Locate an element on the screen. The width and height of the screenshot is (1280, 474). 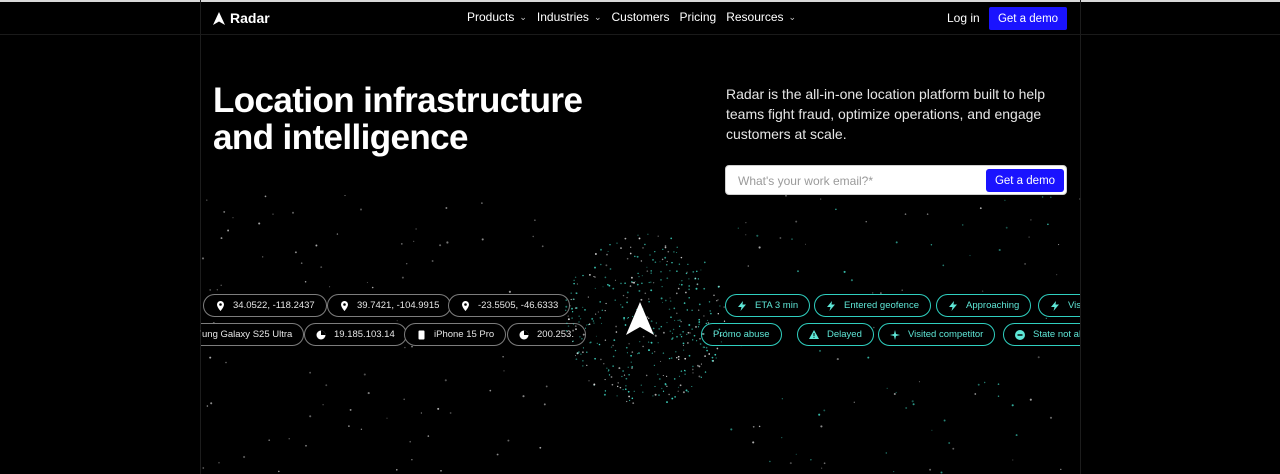
event-chip: Delayed is located at coordinates (835, 334).